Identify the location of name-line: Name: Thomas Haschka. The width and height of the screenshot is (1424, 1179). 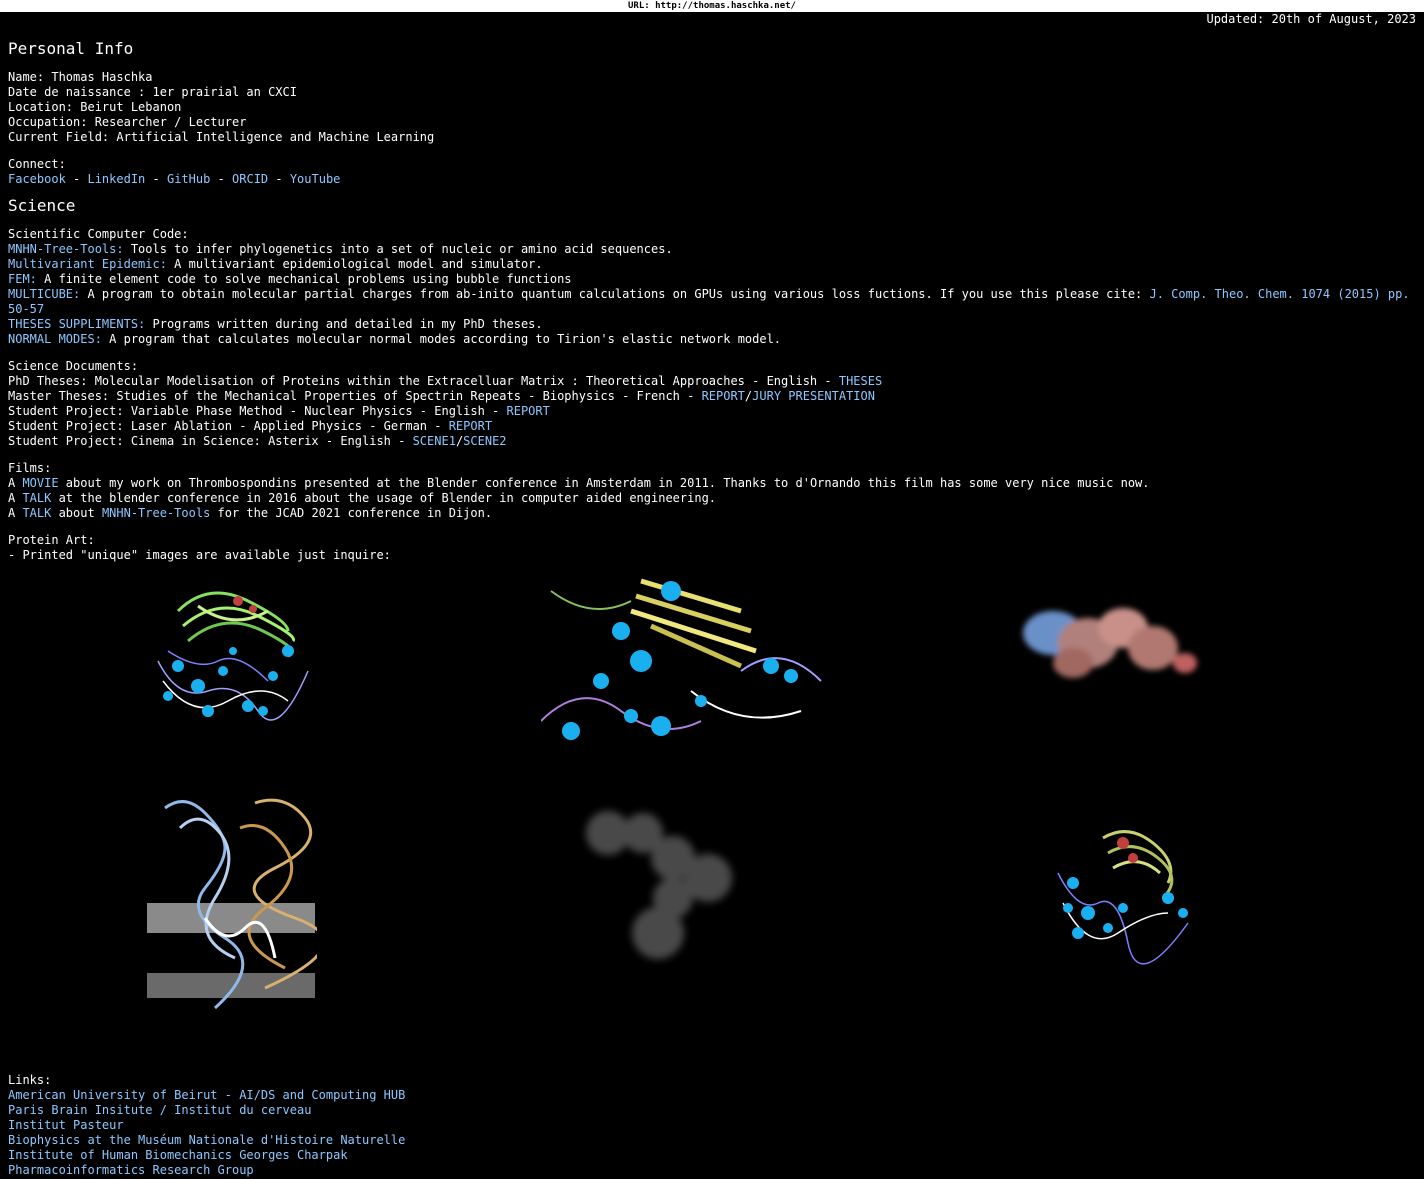
(80, 77).